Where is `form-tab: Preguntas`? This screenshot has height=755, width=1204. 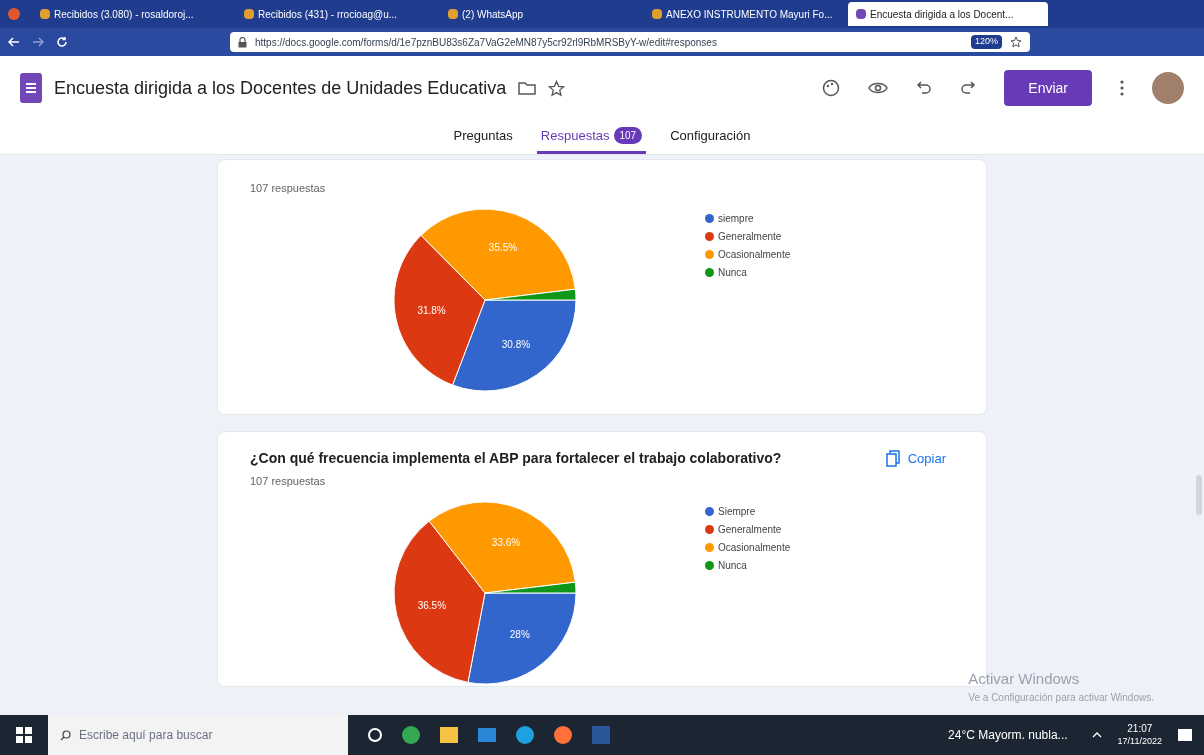 form-tab: Preguntas is located at coordinates (483, 137).